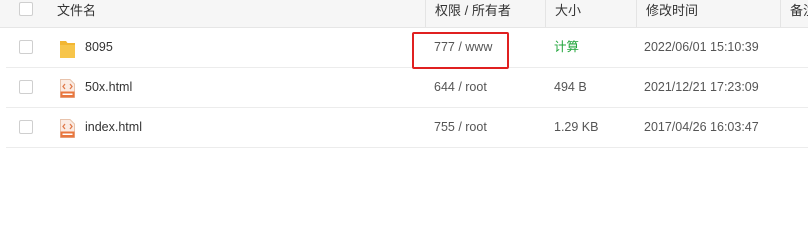  What do you see at coordinates (99, 47) in the screenshot?
I see `file-name: 8095` at bounding box center [99, 47].